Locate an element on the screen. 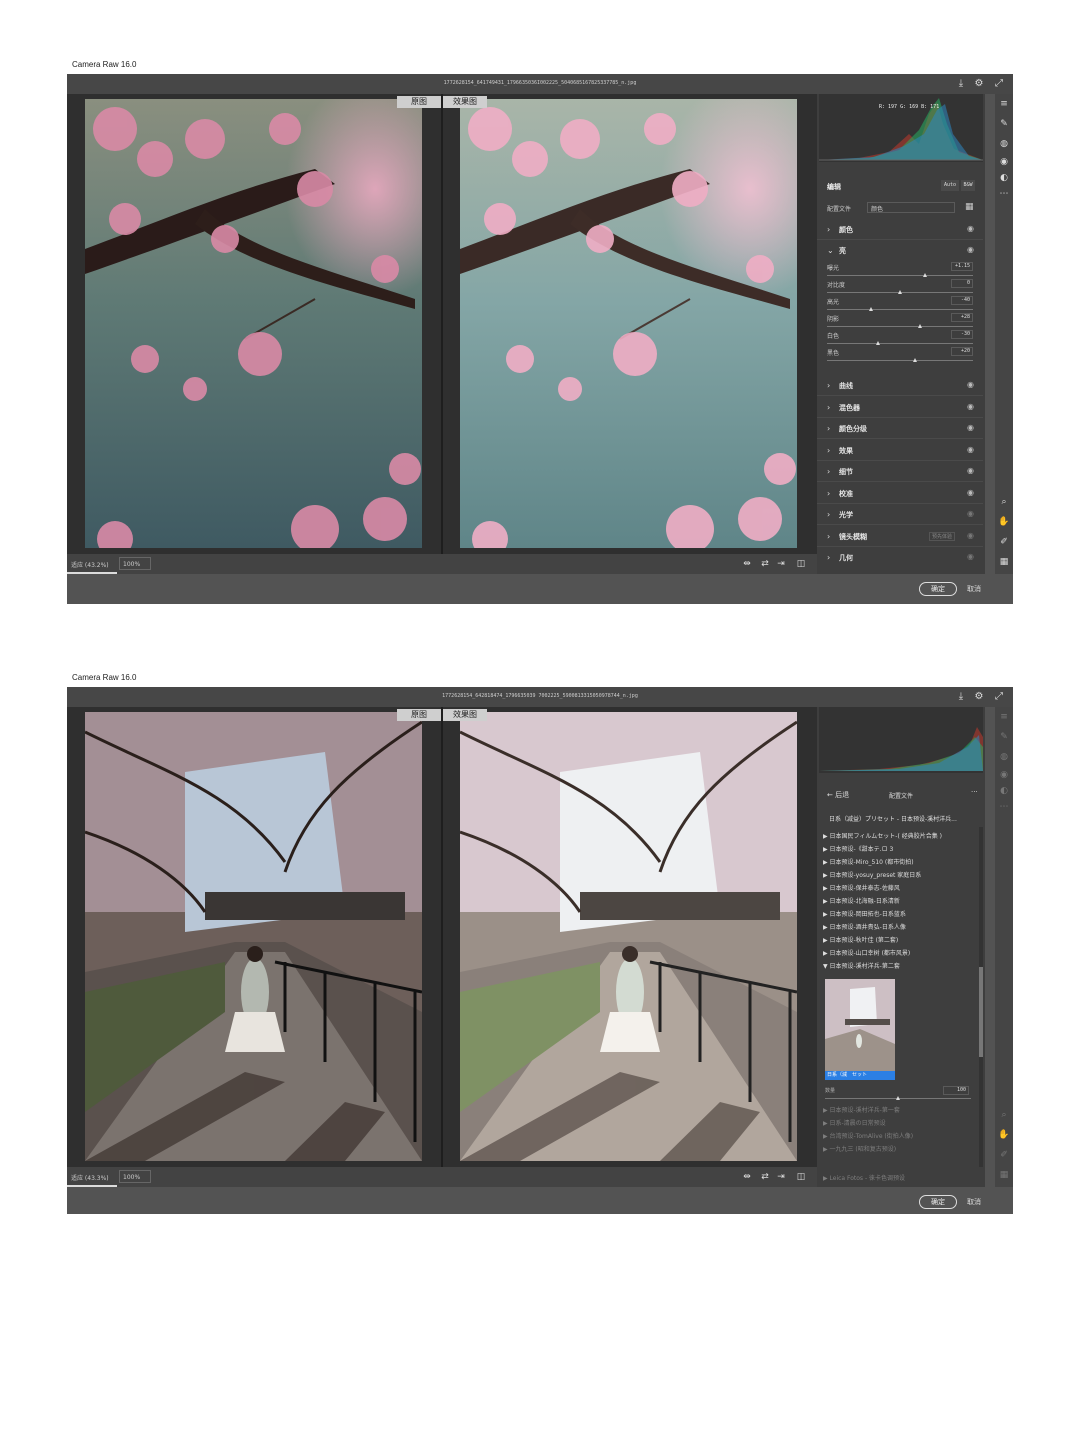 The width and height of the screenshot is (1080, 1440). hand-icon: ✋ is located at coordinates (1004, 522).